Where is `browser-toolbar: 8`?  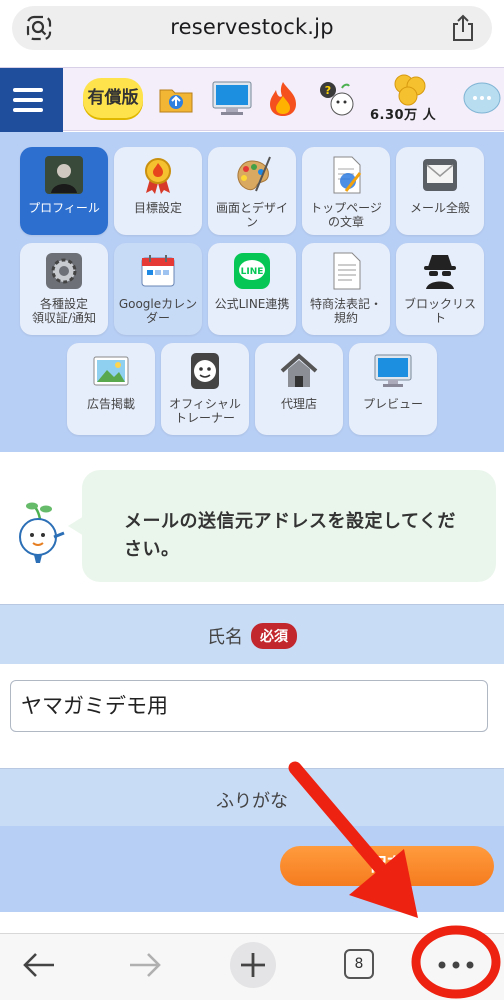
browser-toolbar: 8 is located at coordinates (252, 966).